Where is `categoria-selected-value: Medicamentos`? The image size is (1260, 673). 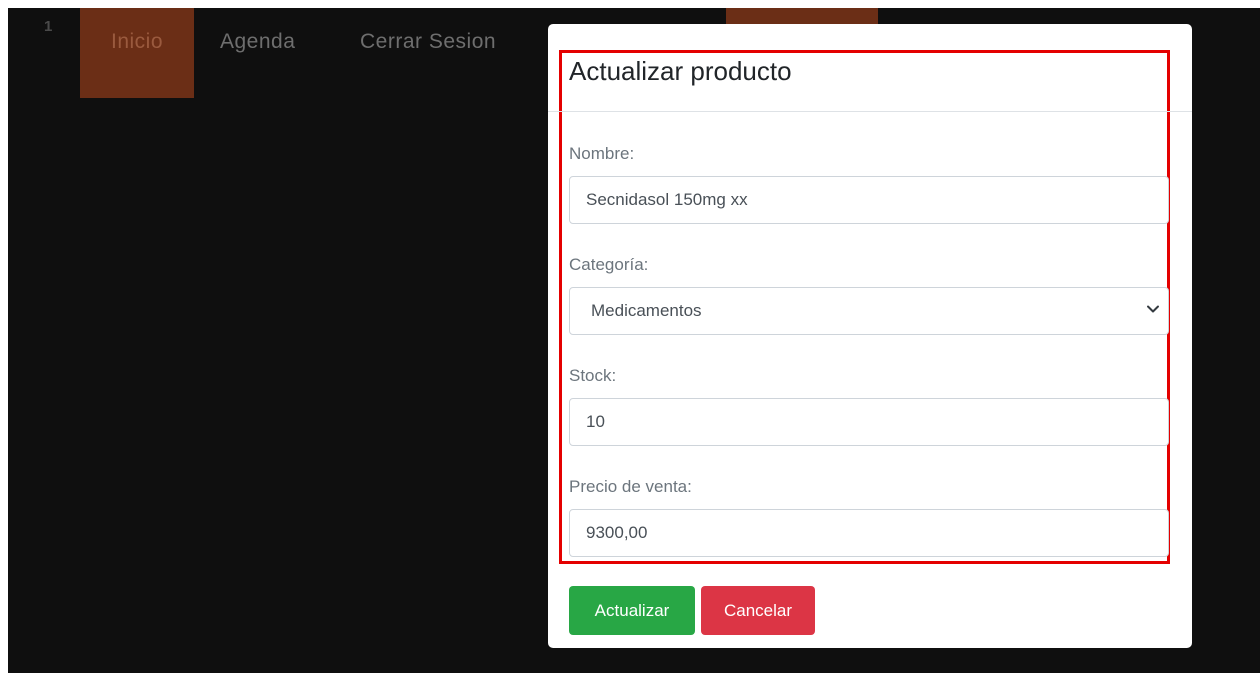 categoria-selected-value: Medicamentos is located at coordinates (646, 310).